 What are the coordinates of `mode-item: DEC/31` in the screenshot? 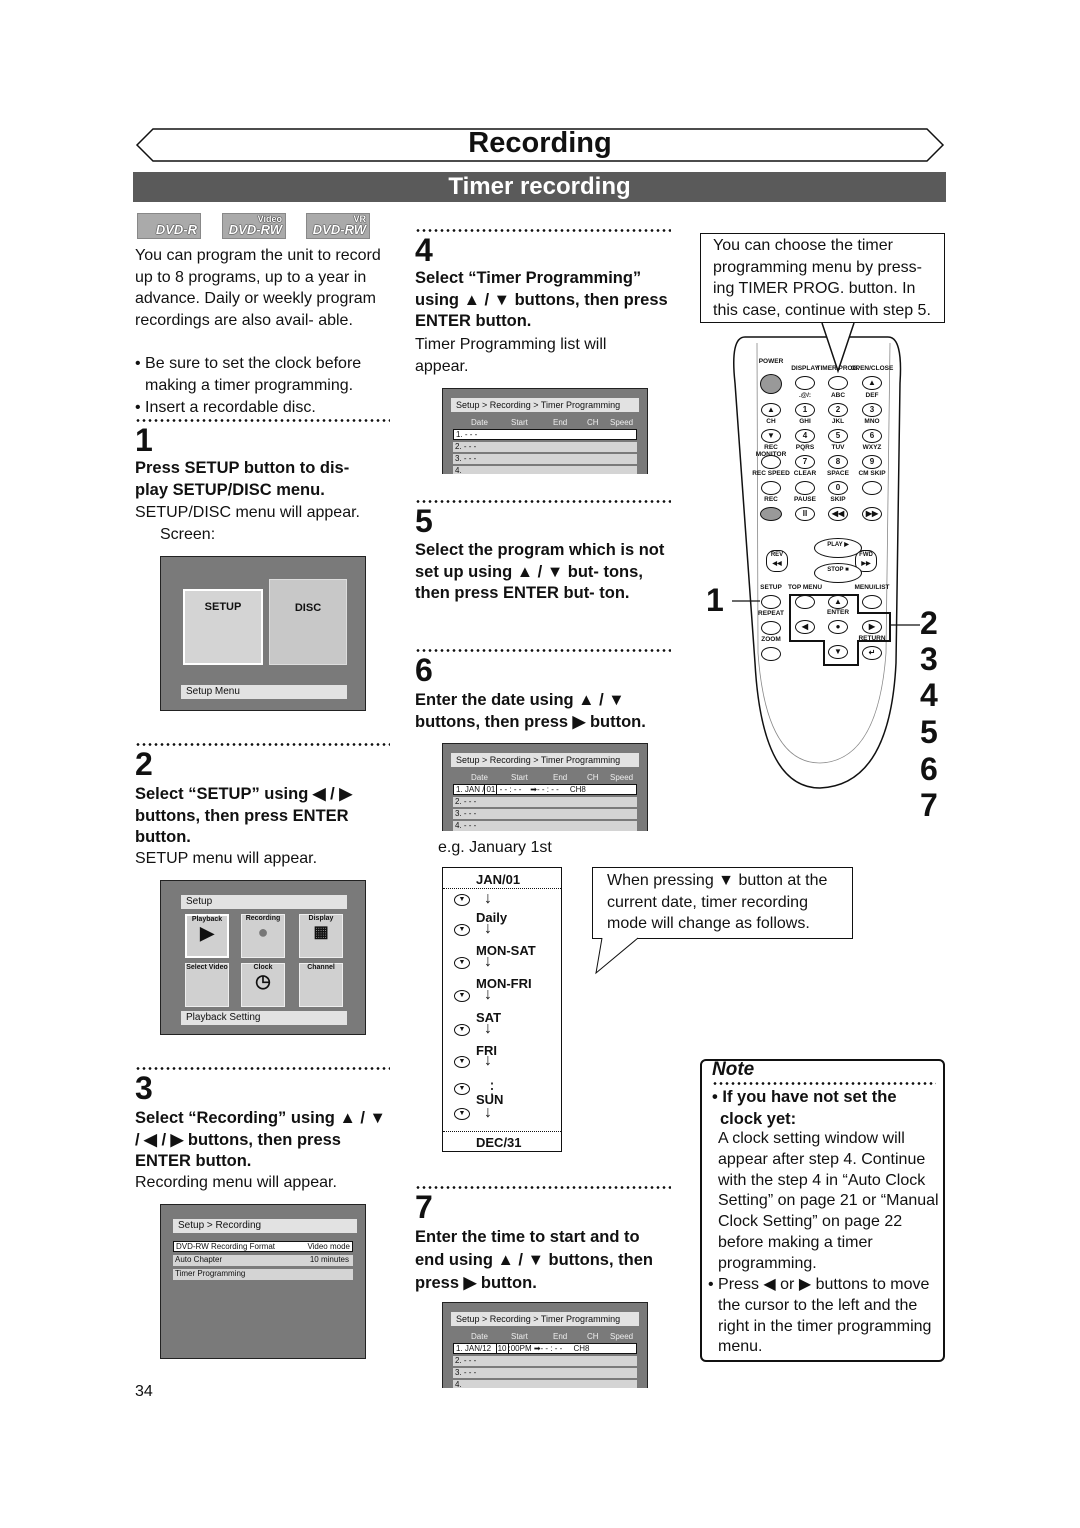 It's located at (499, 1142).